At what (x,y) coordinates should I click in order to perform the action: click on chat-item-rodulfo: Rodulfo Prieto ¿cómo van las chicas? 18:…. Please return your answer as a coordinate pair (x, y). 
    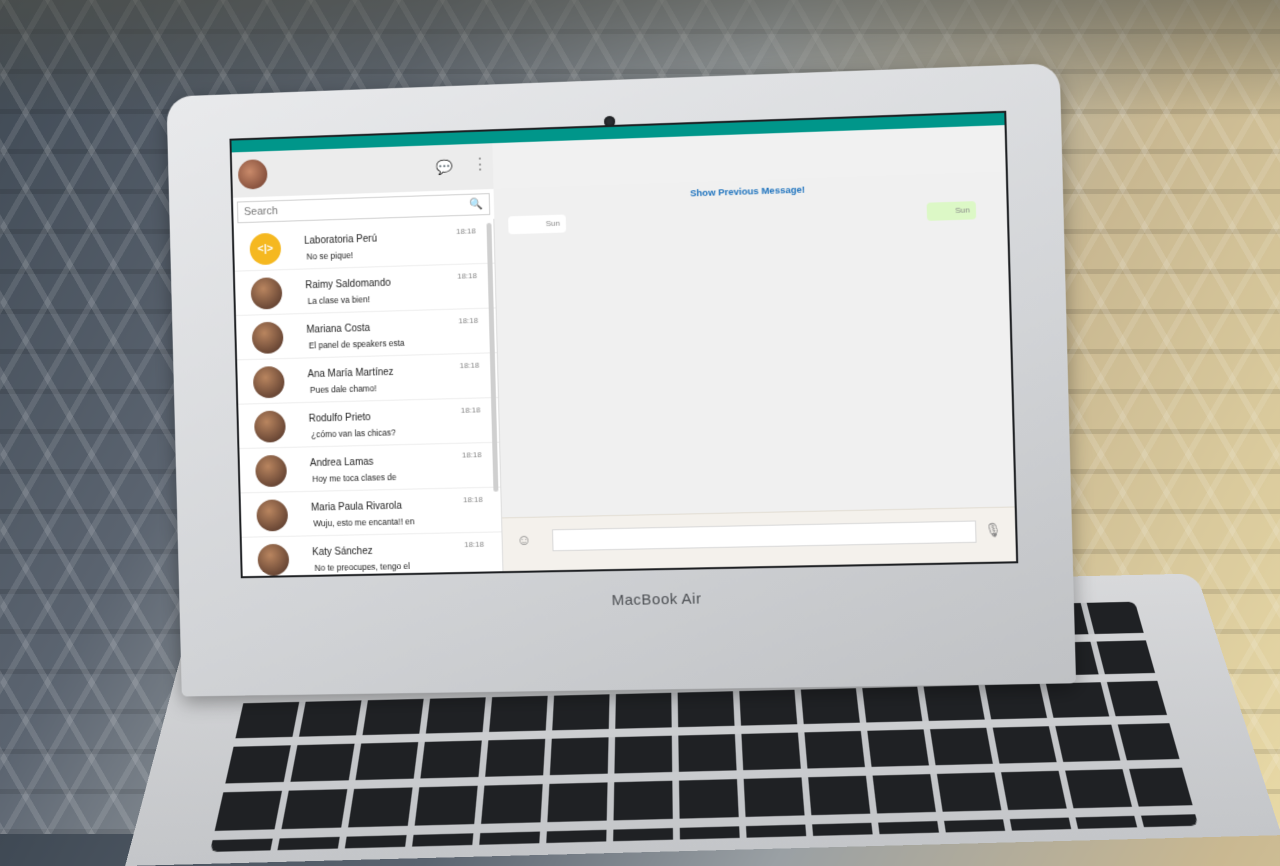
    Looking at the image, I should click on (369, 423).